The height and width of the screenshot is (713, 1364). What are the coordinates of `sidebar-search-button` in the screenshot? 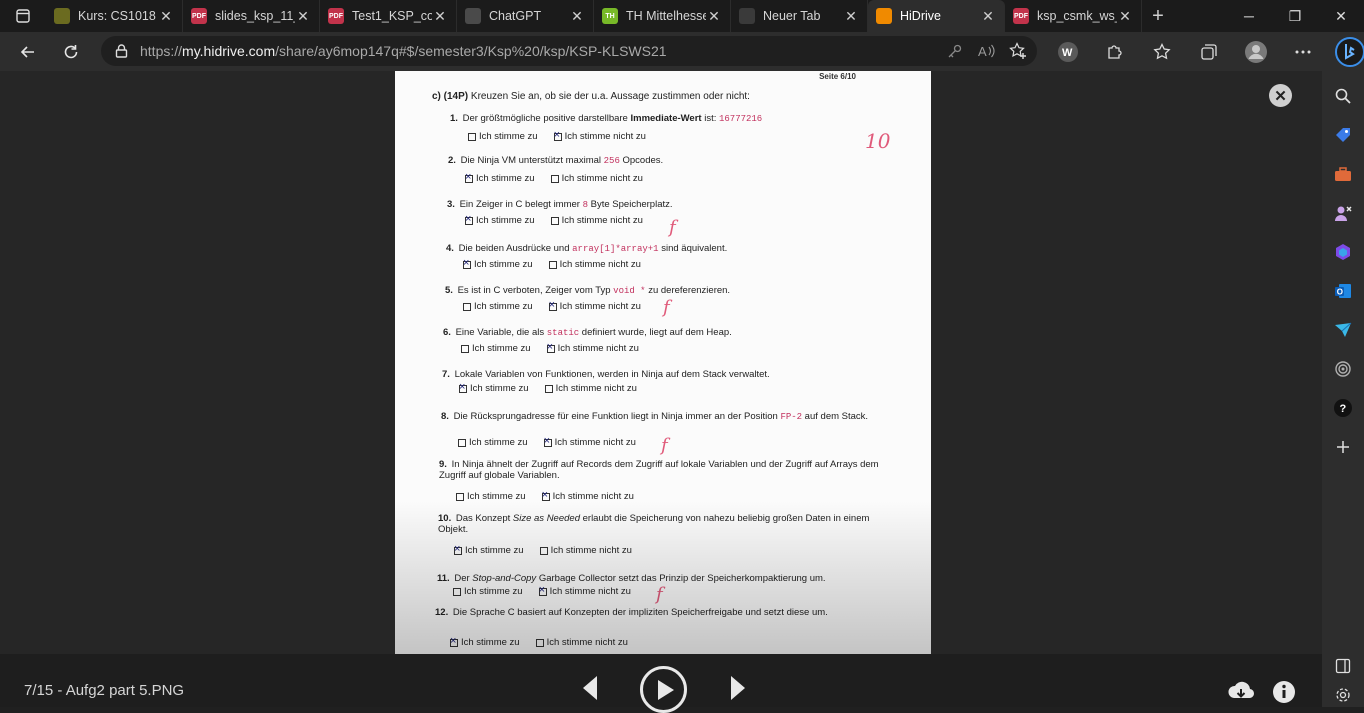 It's located at (1343, 96).